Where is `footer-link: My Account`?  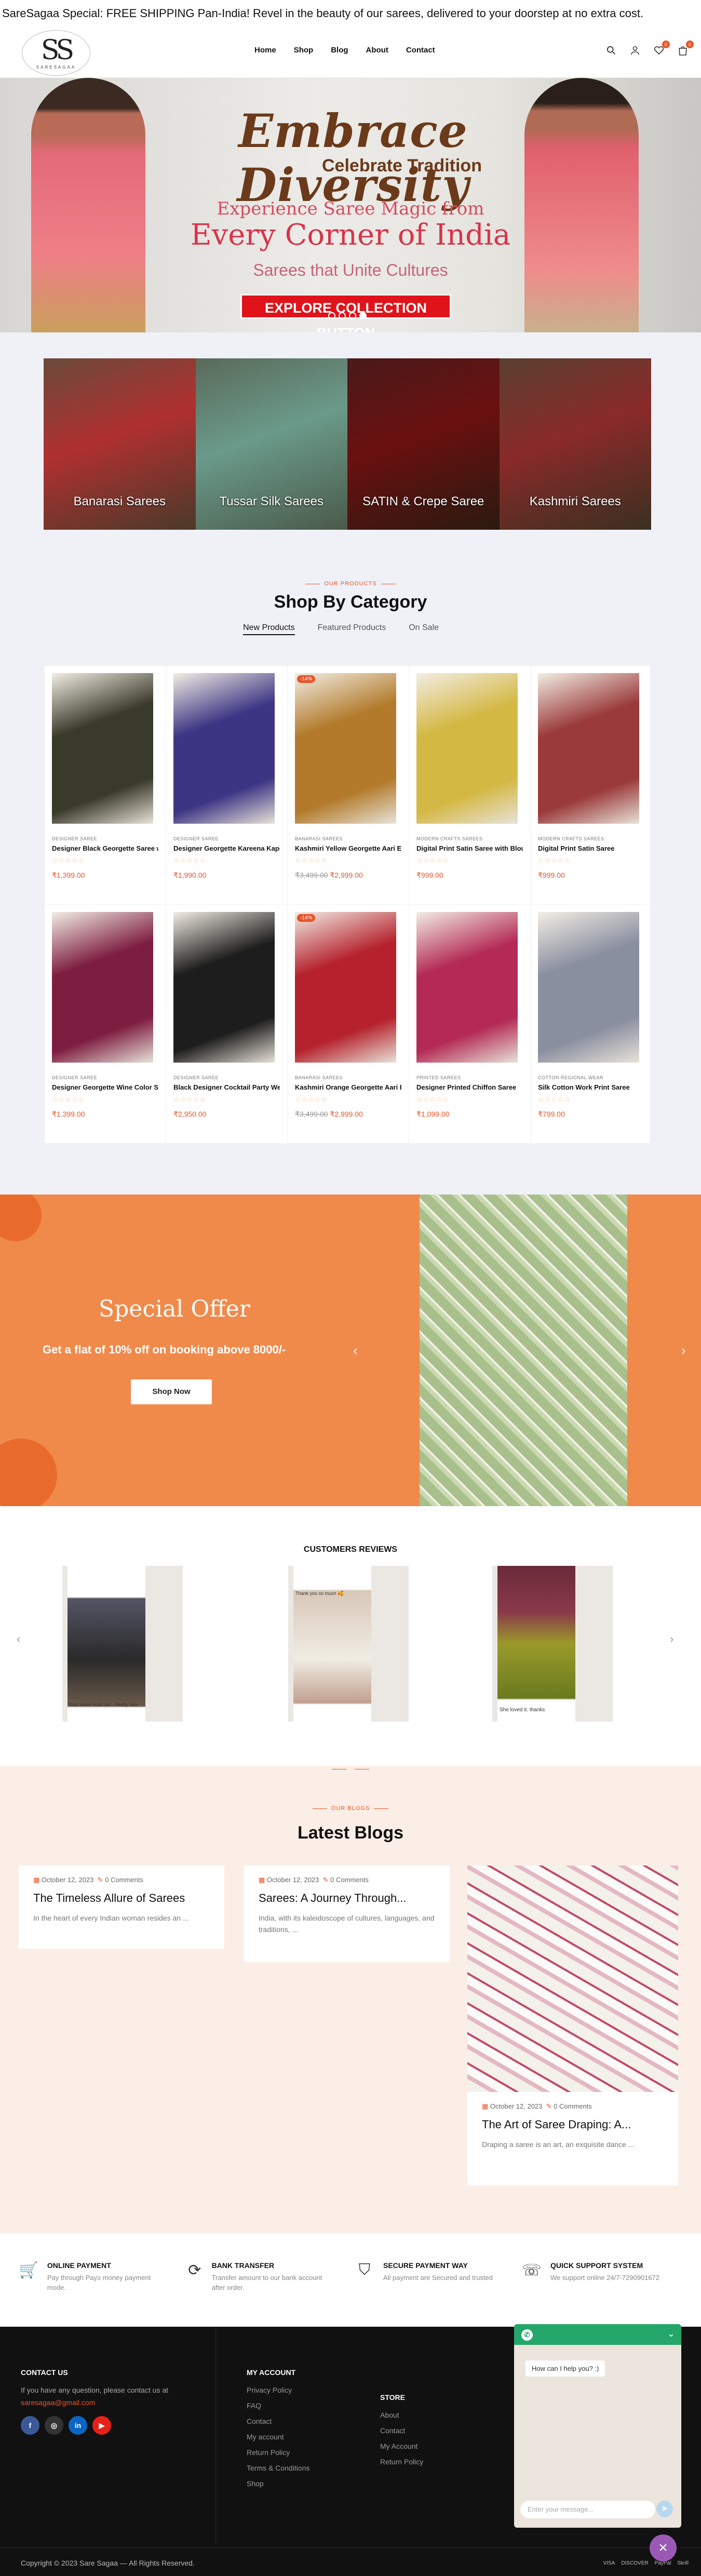
footer-link: My Account is located at coordinates (402, 2446).